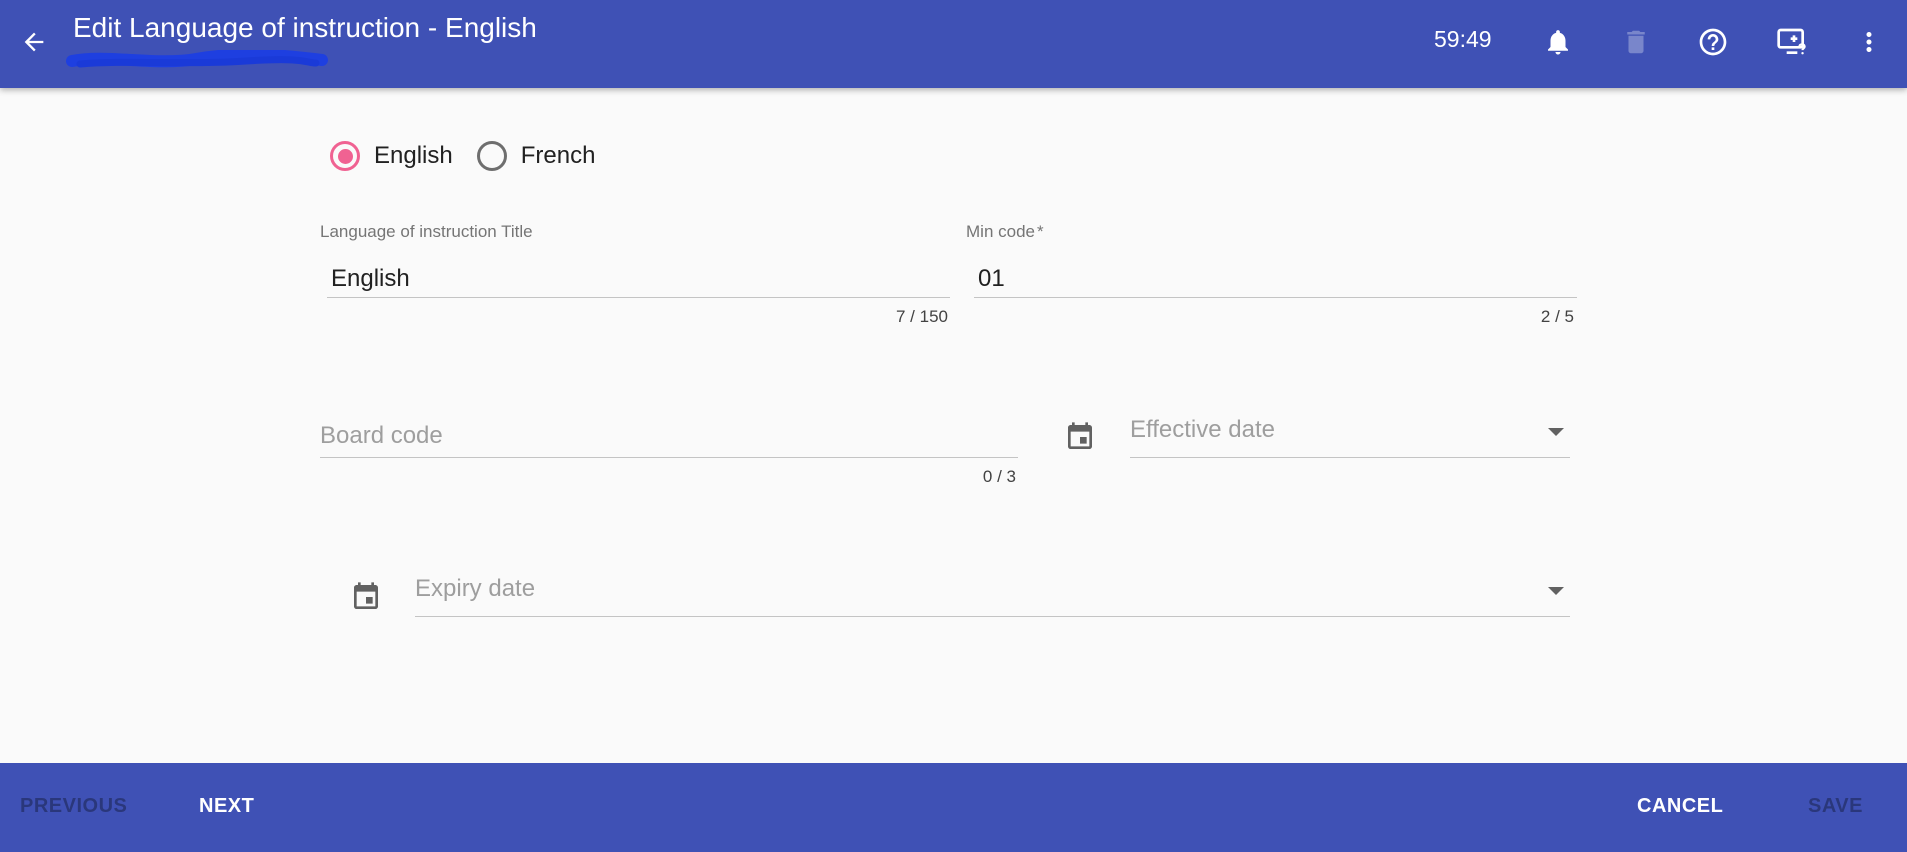  What do you see at coordinates (226, 806) in the screenshot?
I see `next-button: NEXT` at bounding box center [226, 806].